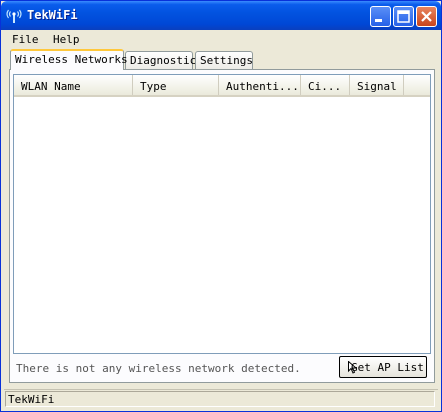 The width and height of the screenshot is (442, 412). Describe the element at coordinates (176, 85) in the screenshot. I see `column-header-type: Type` at that location.